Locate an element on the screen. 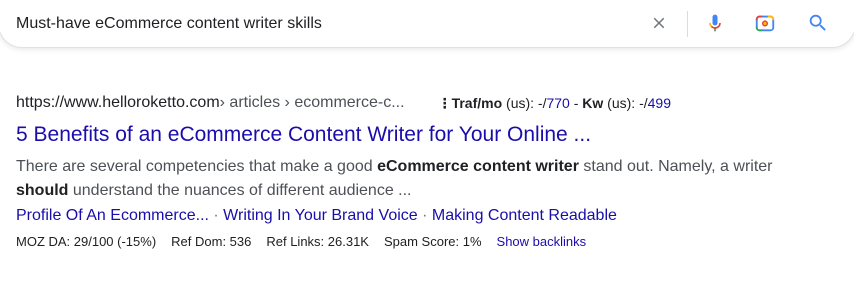  close-icon is located at coordinates (659, 23).